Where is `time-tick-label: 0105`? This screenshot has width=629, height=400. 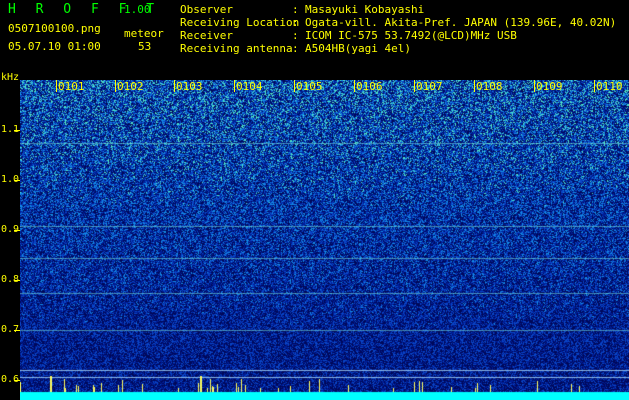 time-tick-label: 0105 is located at coordinates (309, 86).